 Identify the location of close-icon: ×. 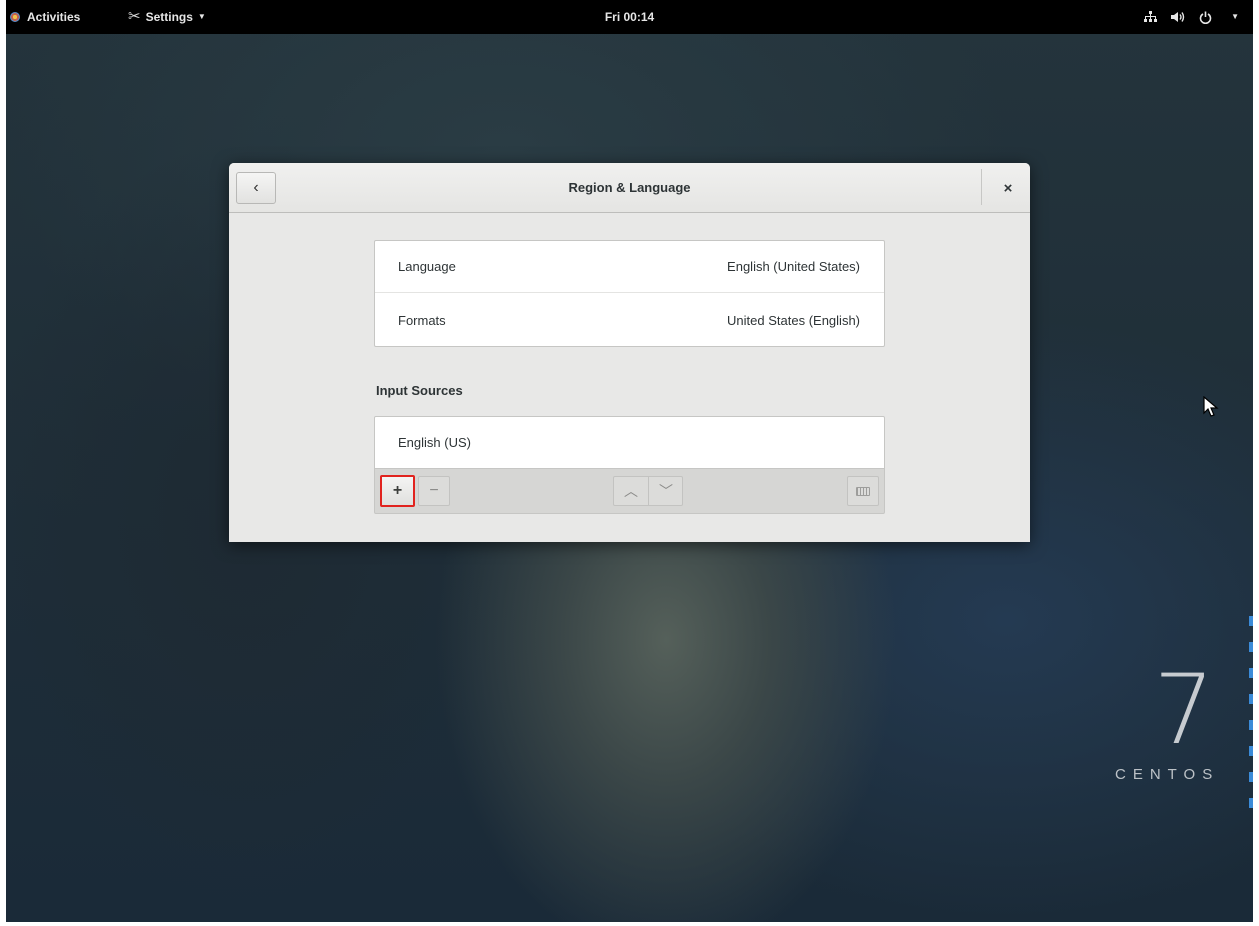
(1008, 188).